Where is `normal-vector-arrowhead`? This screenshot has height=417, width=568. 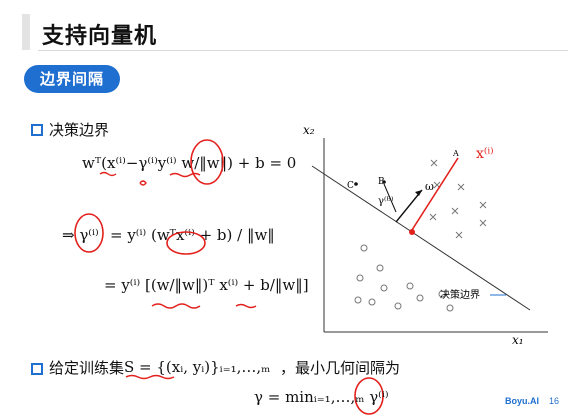 normal-vector-arrowhead is located at coordinates (418, 193).